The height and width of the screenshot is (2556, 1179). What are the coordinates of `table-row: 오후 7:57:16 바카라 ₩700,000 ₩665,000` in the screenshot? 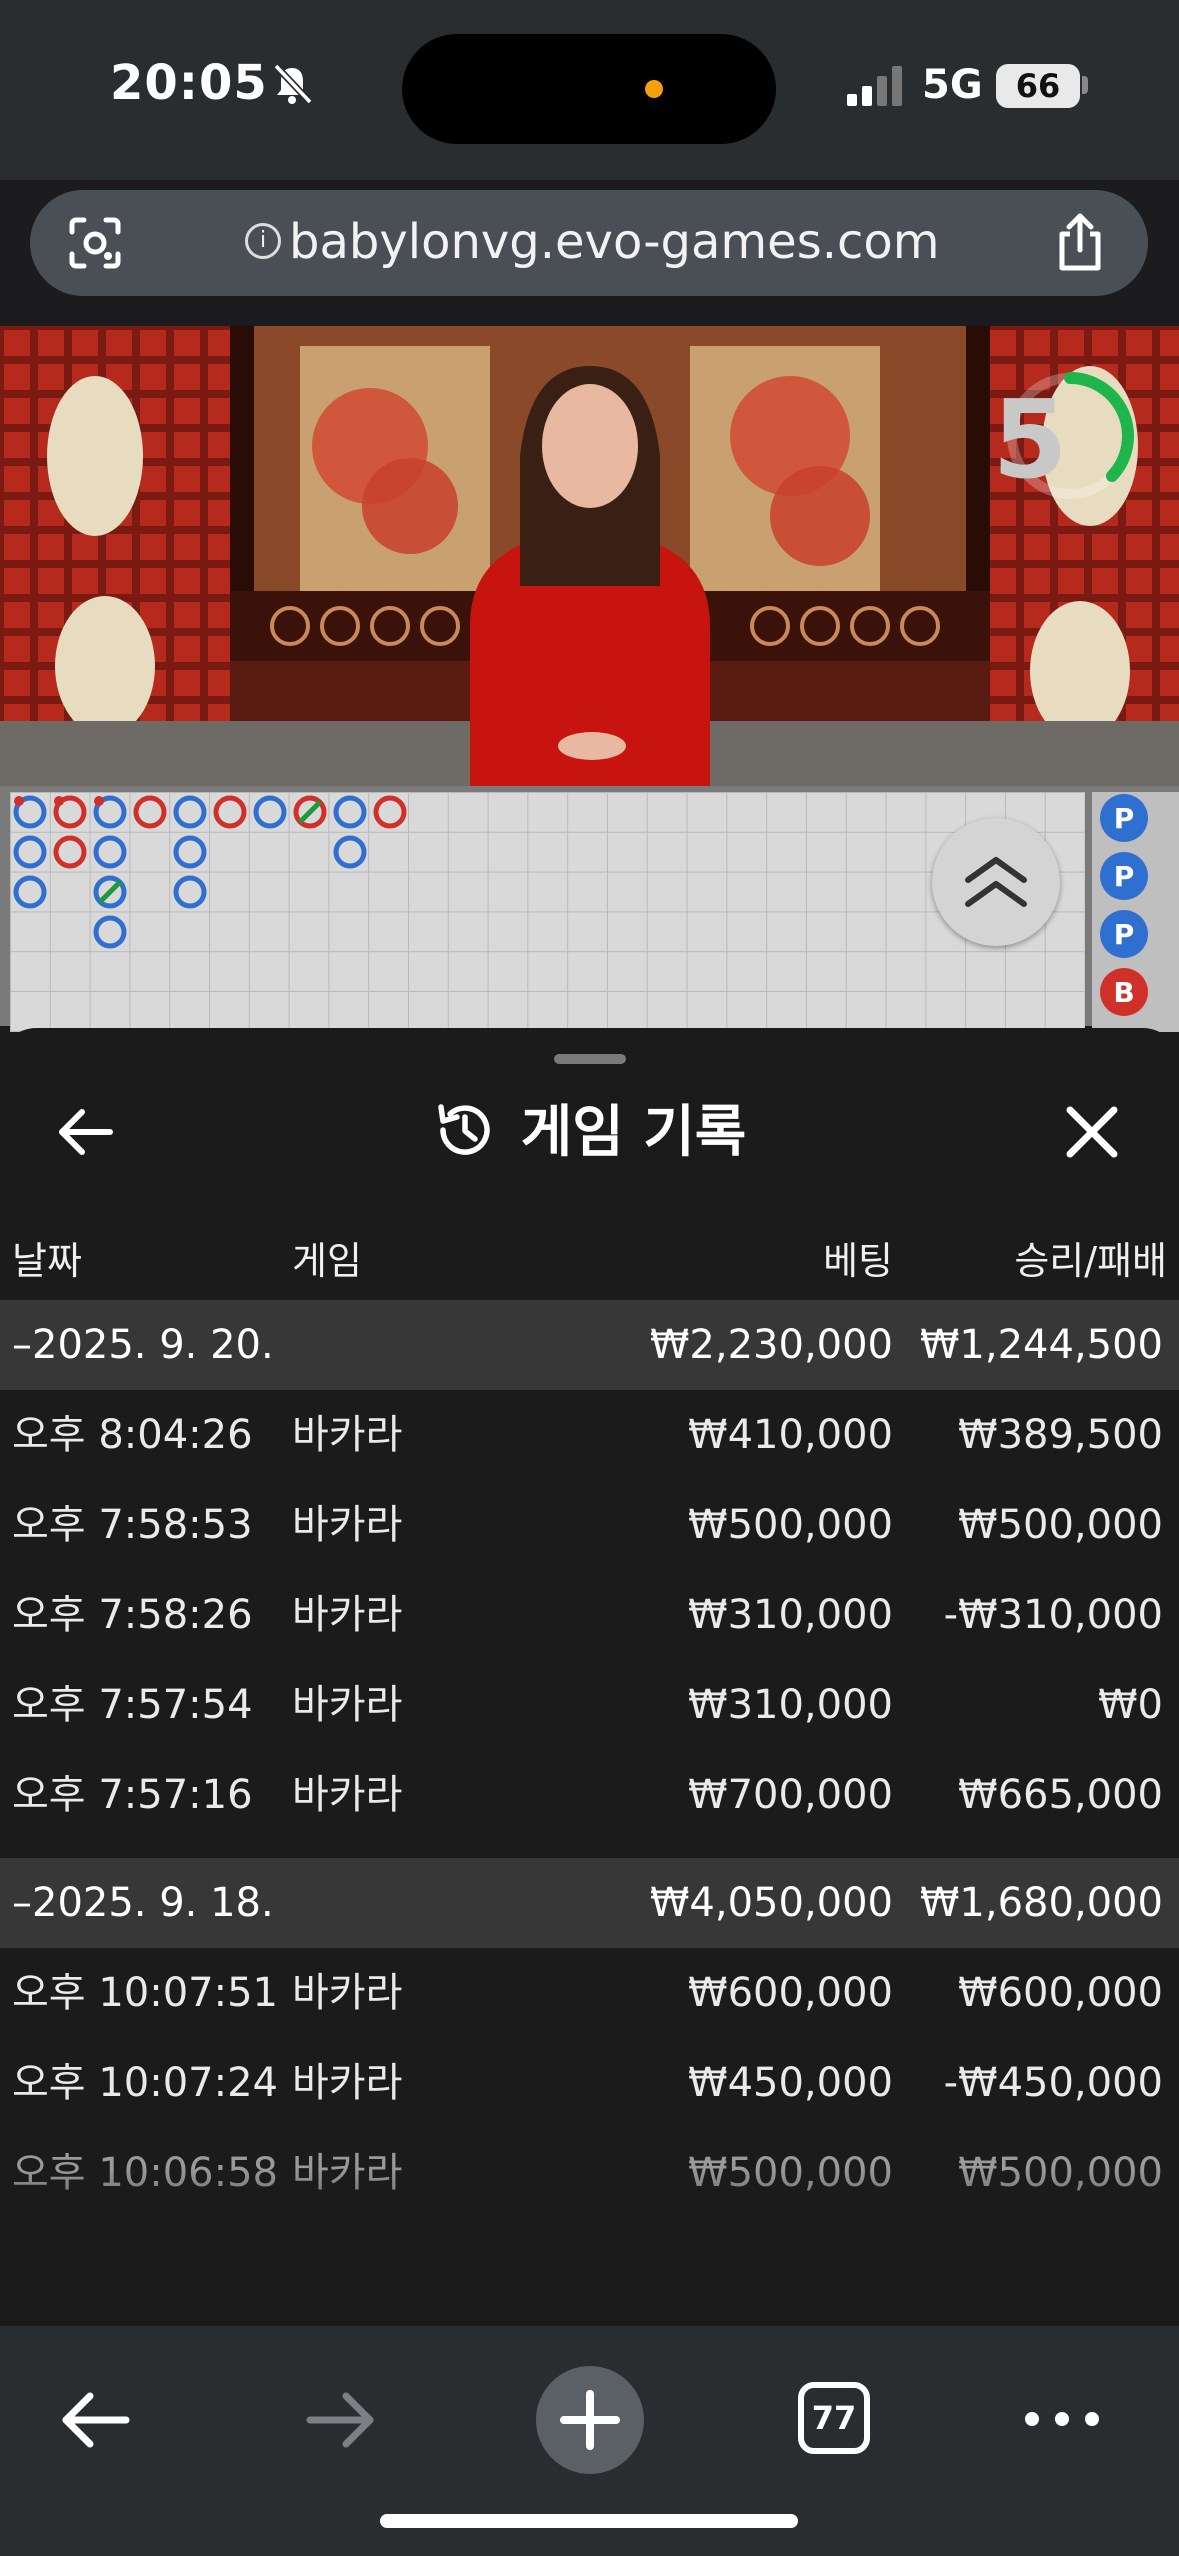 It's located at (589, 1795).